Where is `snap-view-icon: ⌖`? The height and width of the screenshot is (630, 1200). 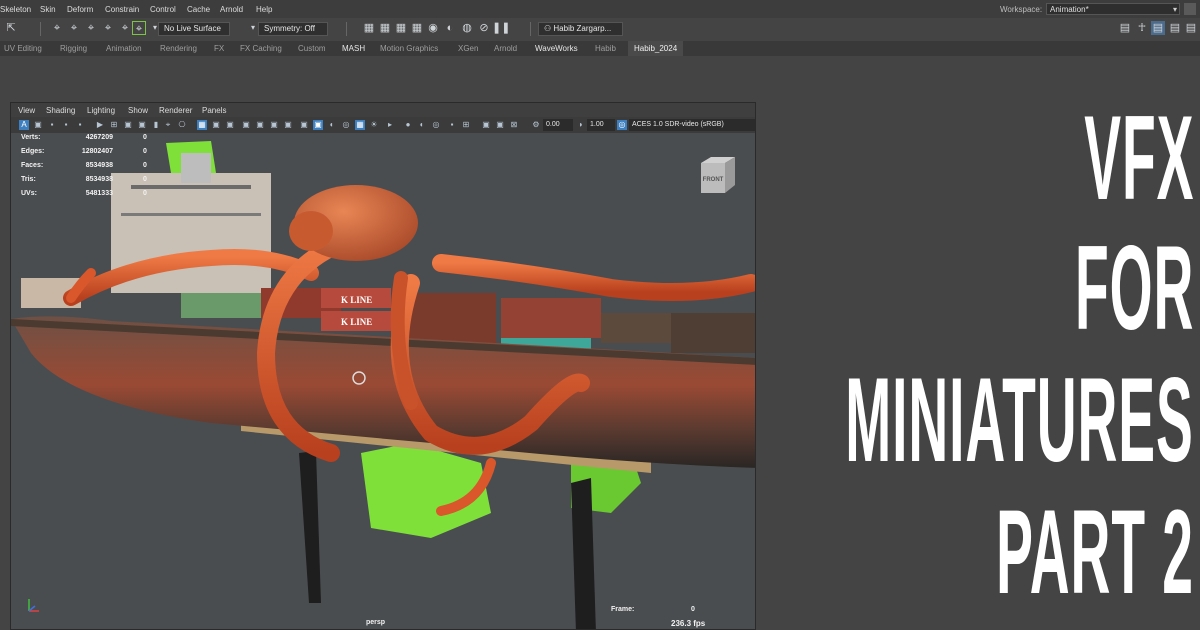
snap-view-icon: ⌖ is located at coordinates (108, 28).